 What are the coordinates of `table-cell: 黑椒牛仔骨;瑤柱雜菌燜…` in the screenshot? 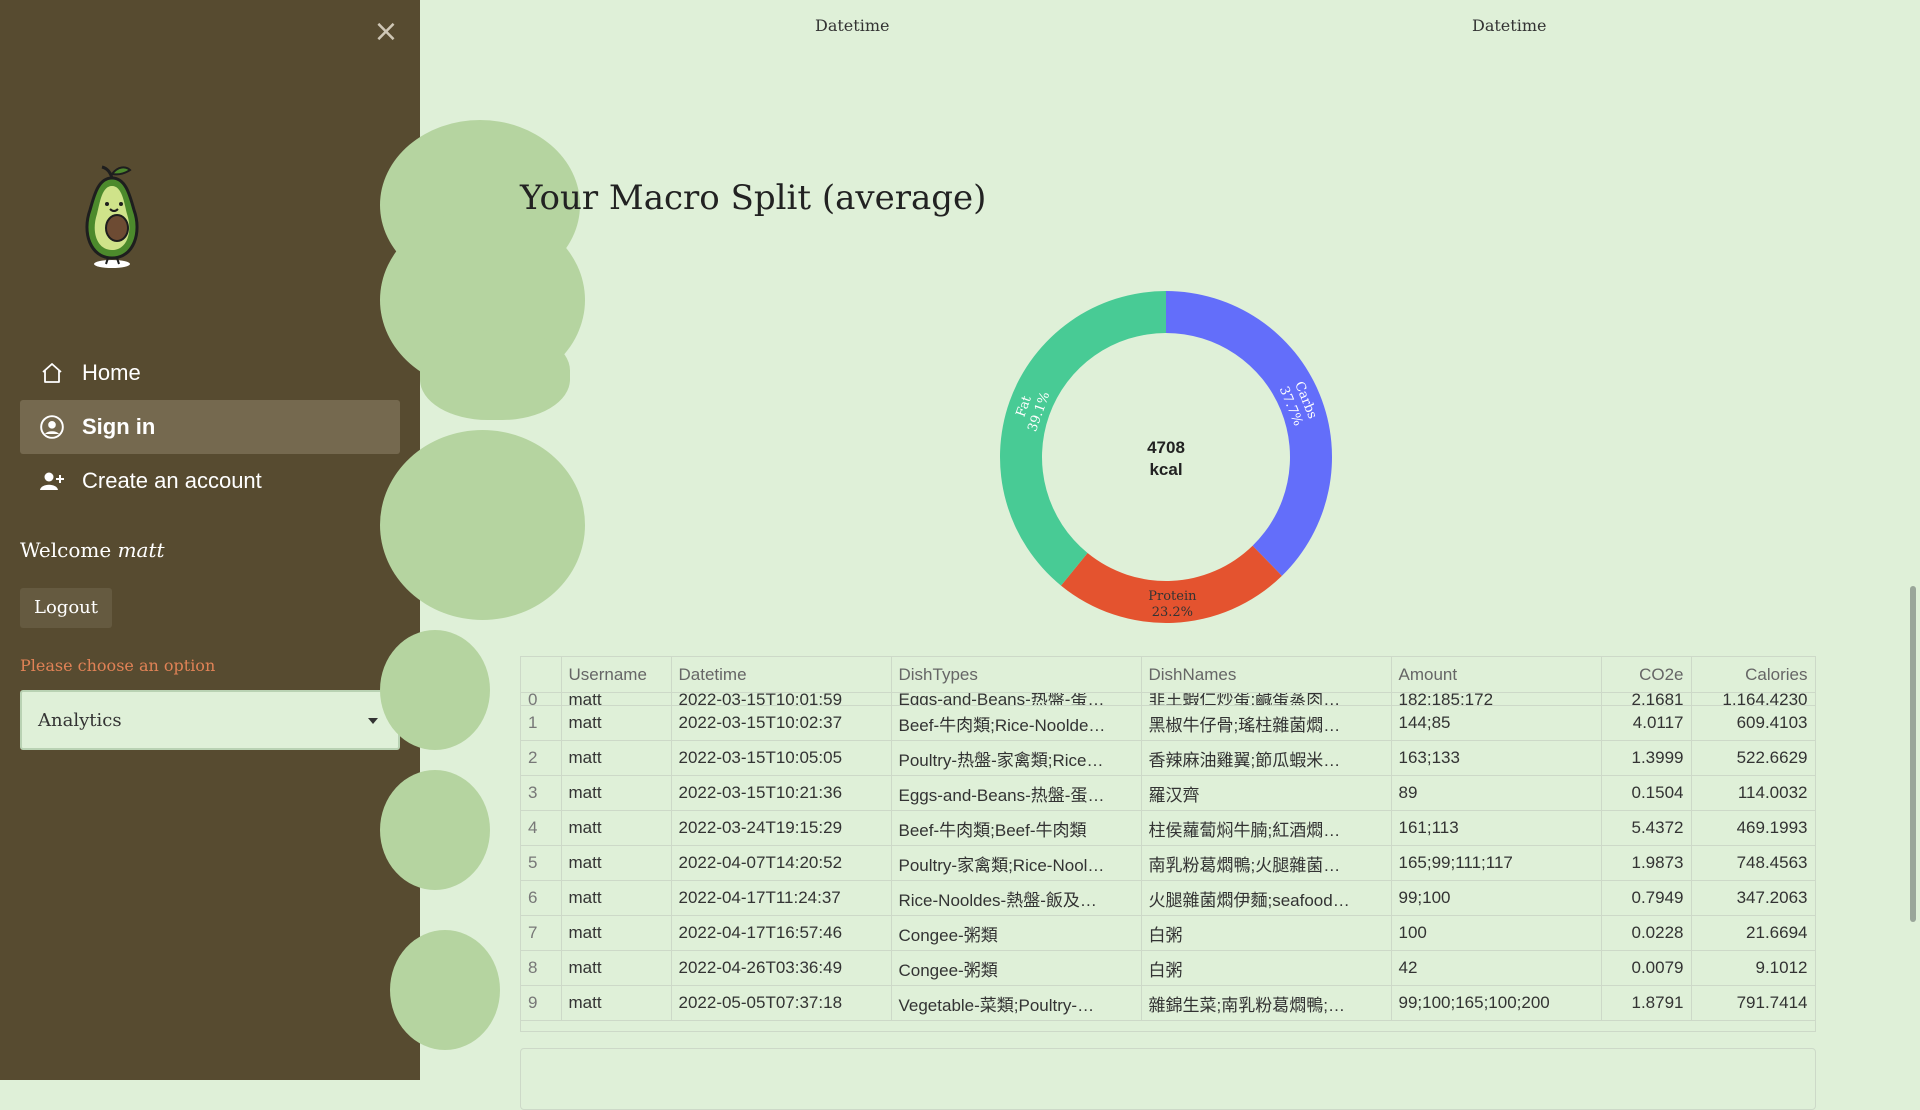 It's located at (1266, 723).